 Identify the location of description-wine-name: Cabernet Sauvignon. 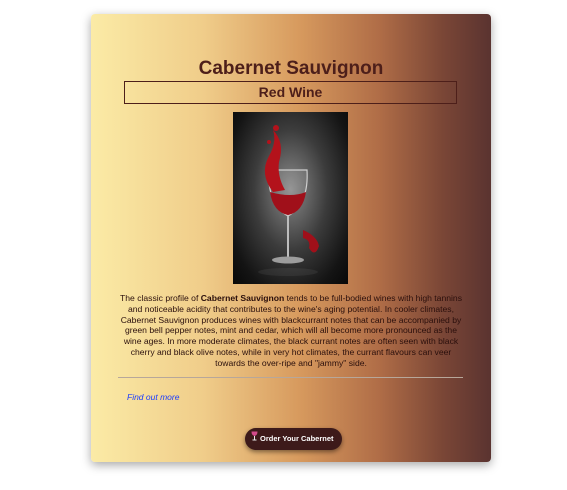
(242, 298).